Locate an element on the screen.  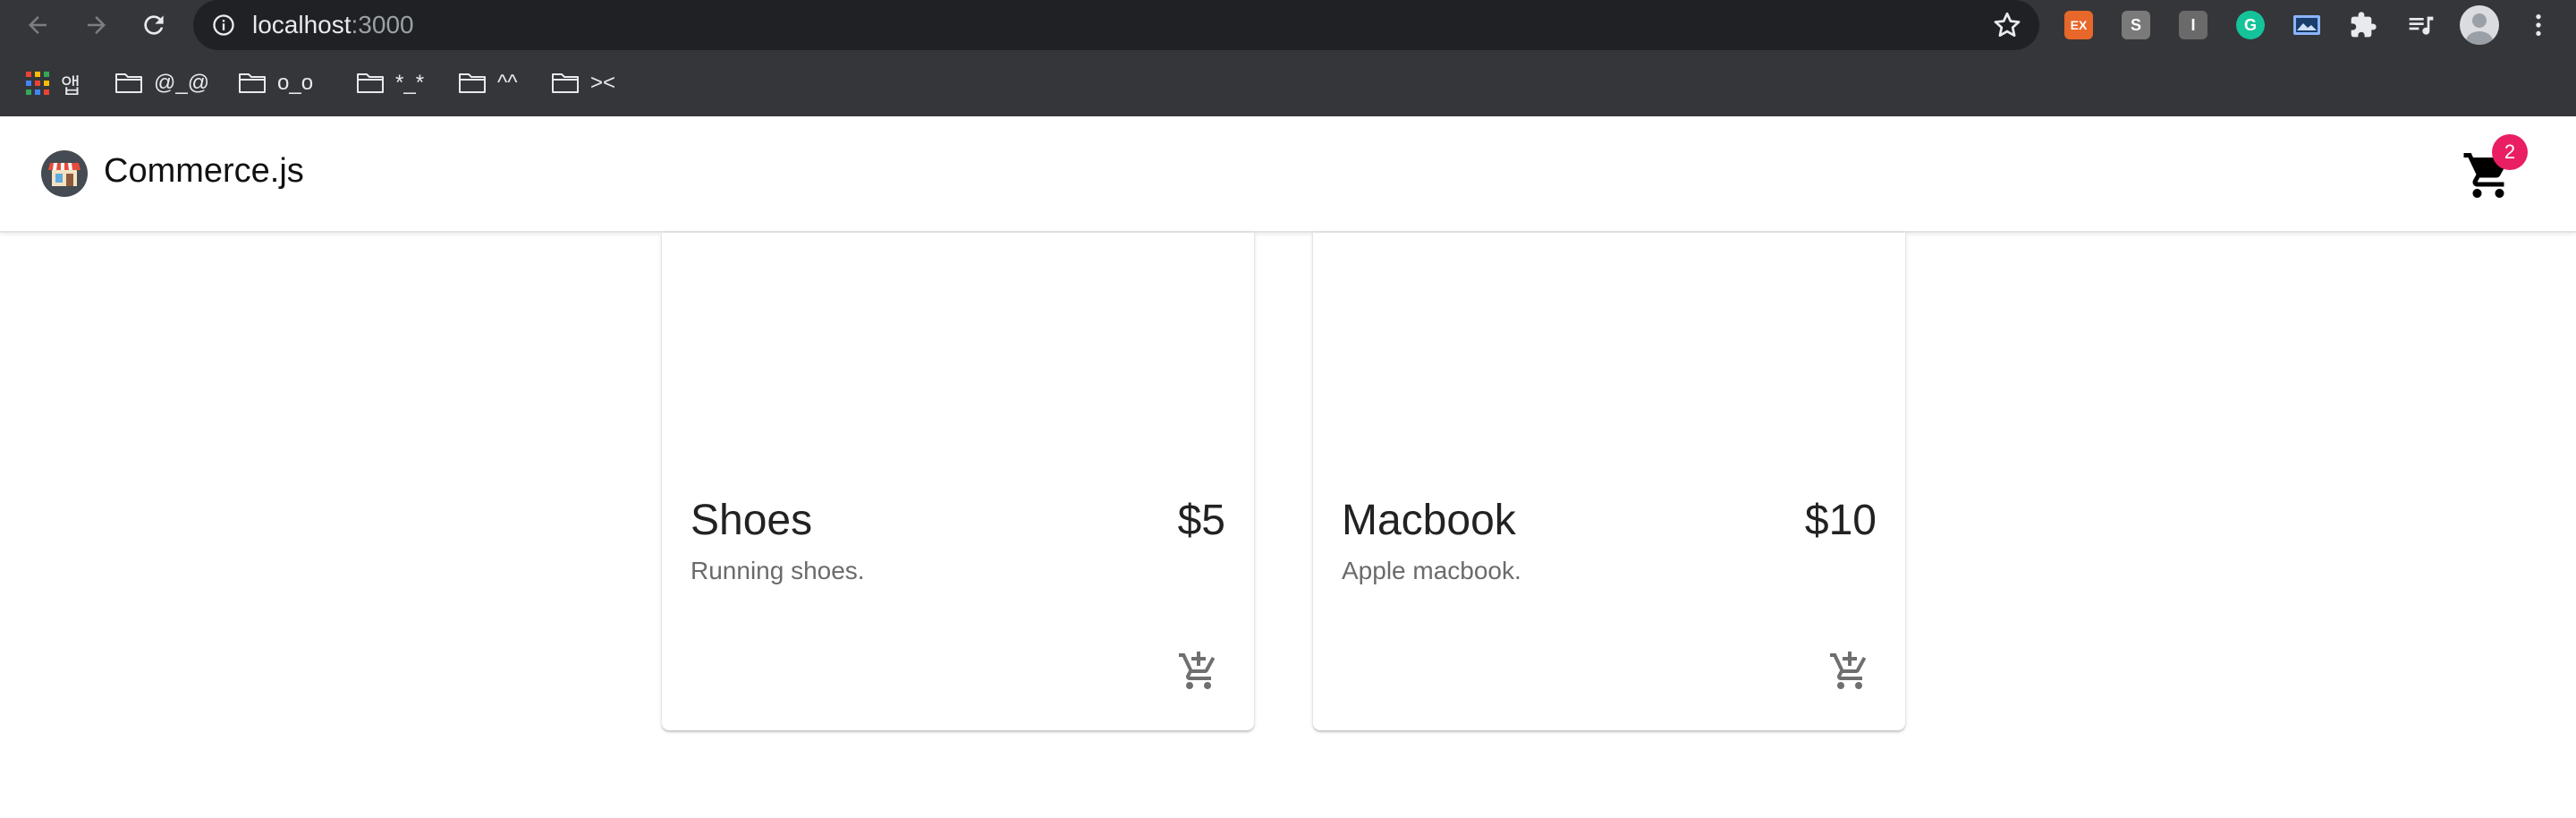
back-button is located at coordinates (38, 25).